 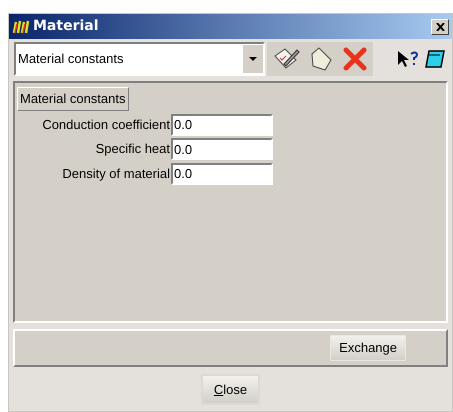 What do you see at coordinates (115, 173) in the screenshot?
I see `field-label: Density of material` at bounding box center [115, 173].